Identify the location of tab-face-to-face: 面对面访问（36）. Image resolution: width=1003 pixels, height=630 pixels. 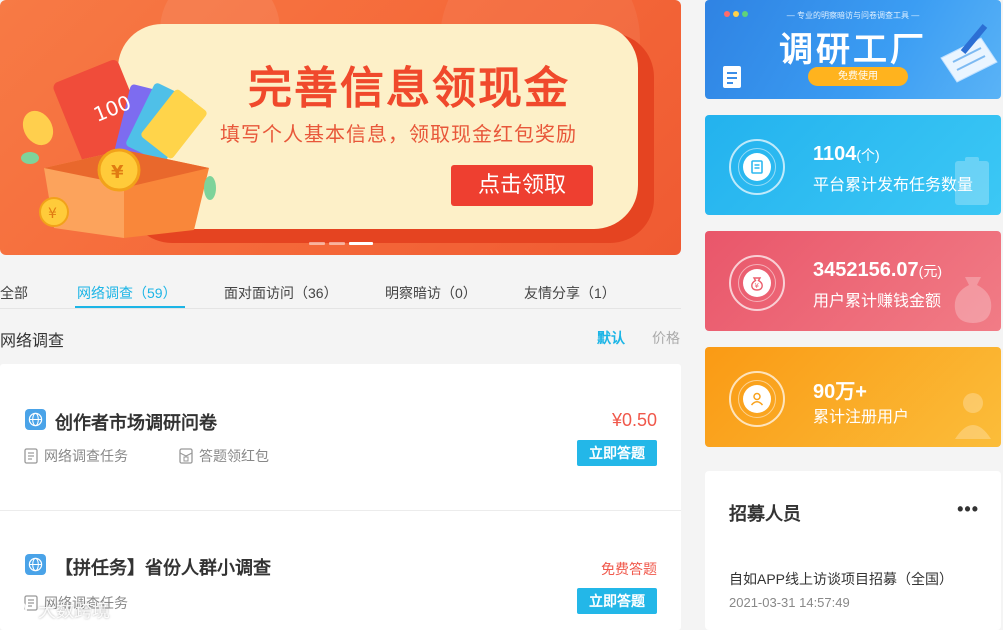
(281, 293).